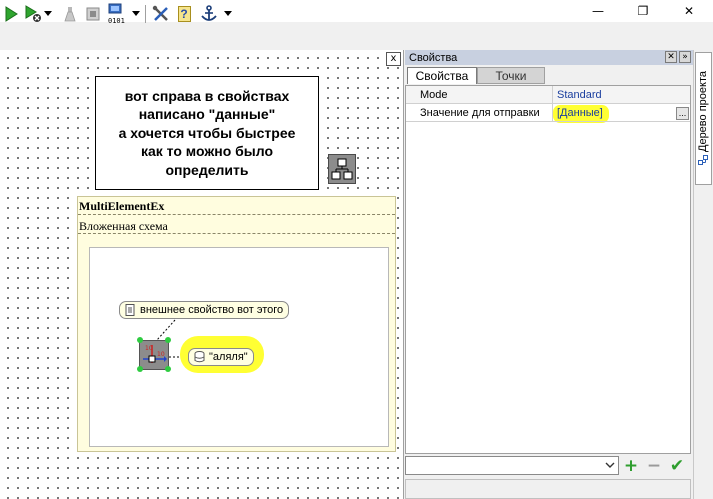  What do you see at coordinates (703, 160) in the screenshot?
I see `tree-icon` at bounding box center [703, 160].